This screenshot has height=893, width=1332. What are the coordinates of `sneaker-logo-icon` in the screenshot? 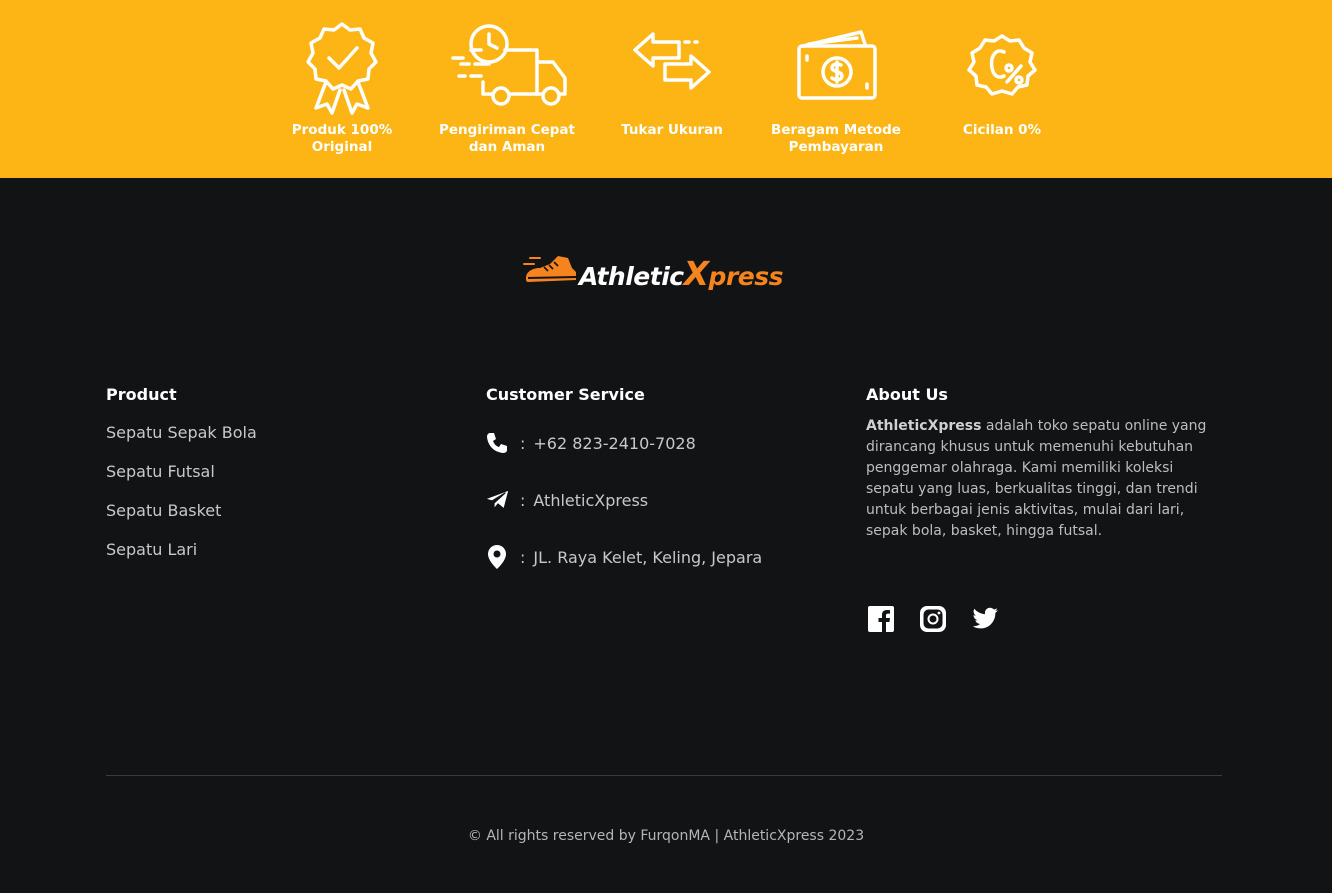 It's located at (550, 269).